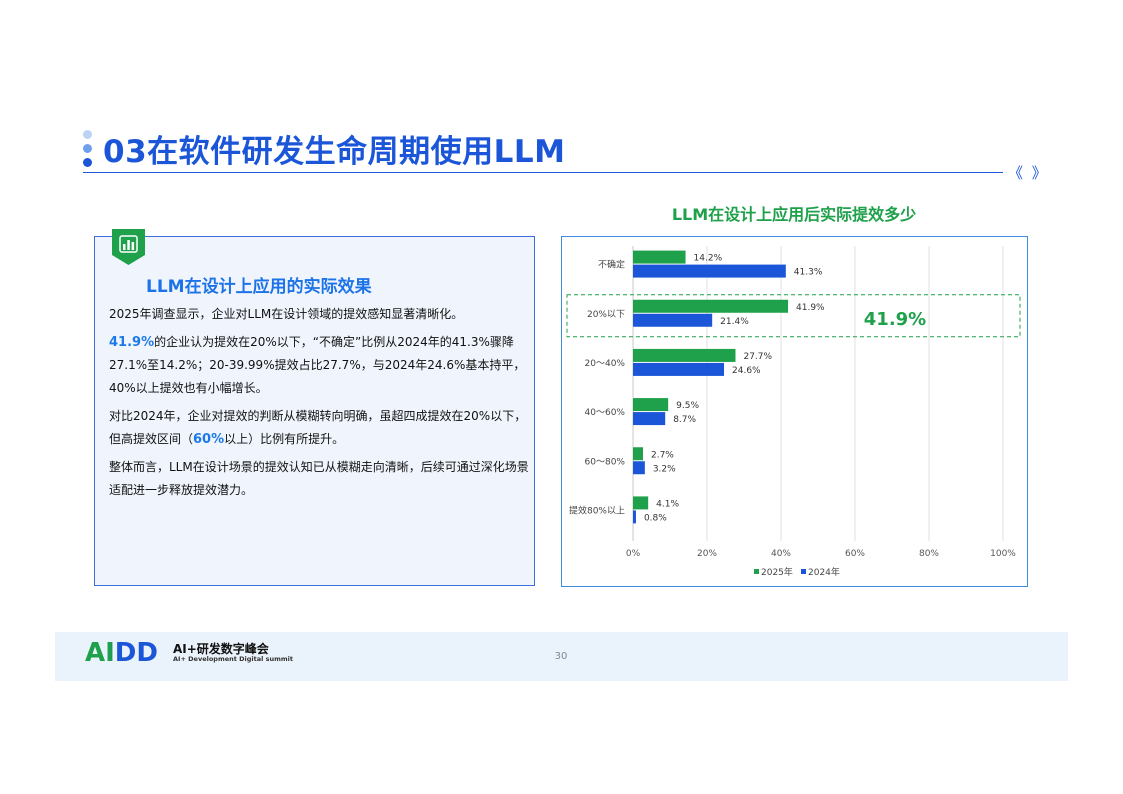 Image resolution: width=1123 pixels, height=794 pixels. What do you see at coordinates (808, 273) in the screenshot?
I see `data-label: 41.3%` at bounding box center [808, 273].